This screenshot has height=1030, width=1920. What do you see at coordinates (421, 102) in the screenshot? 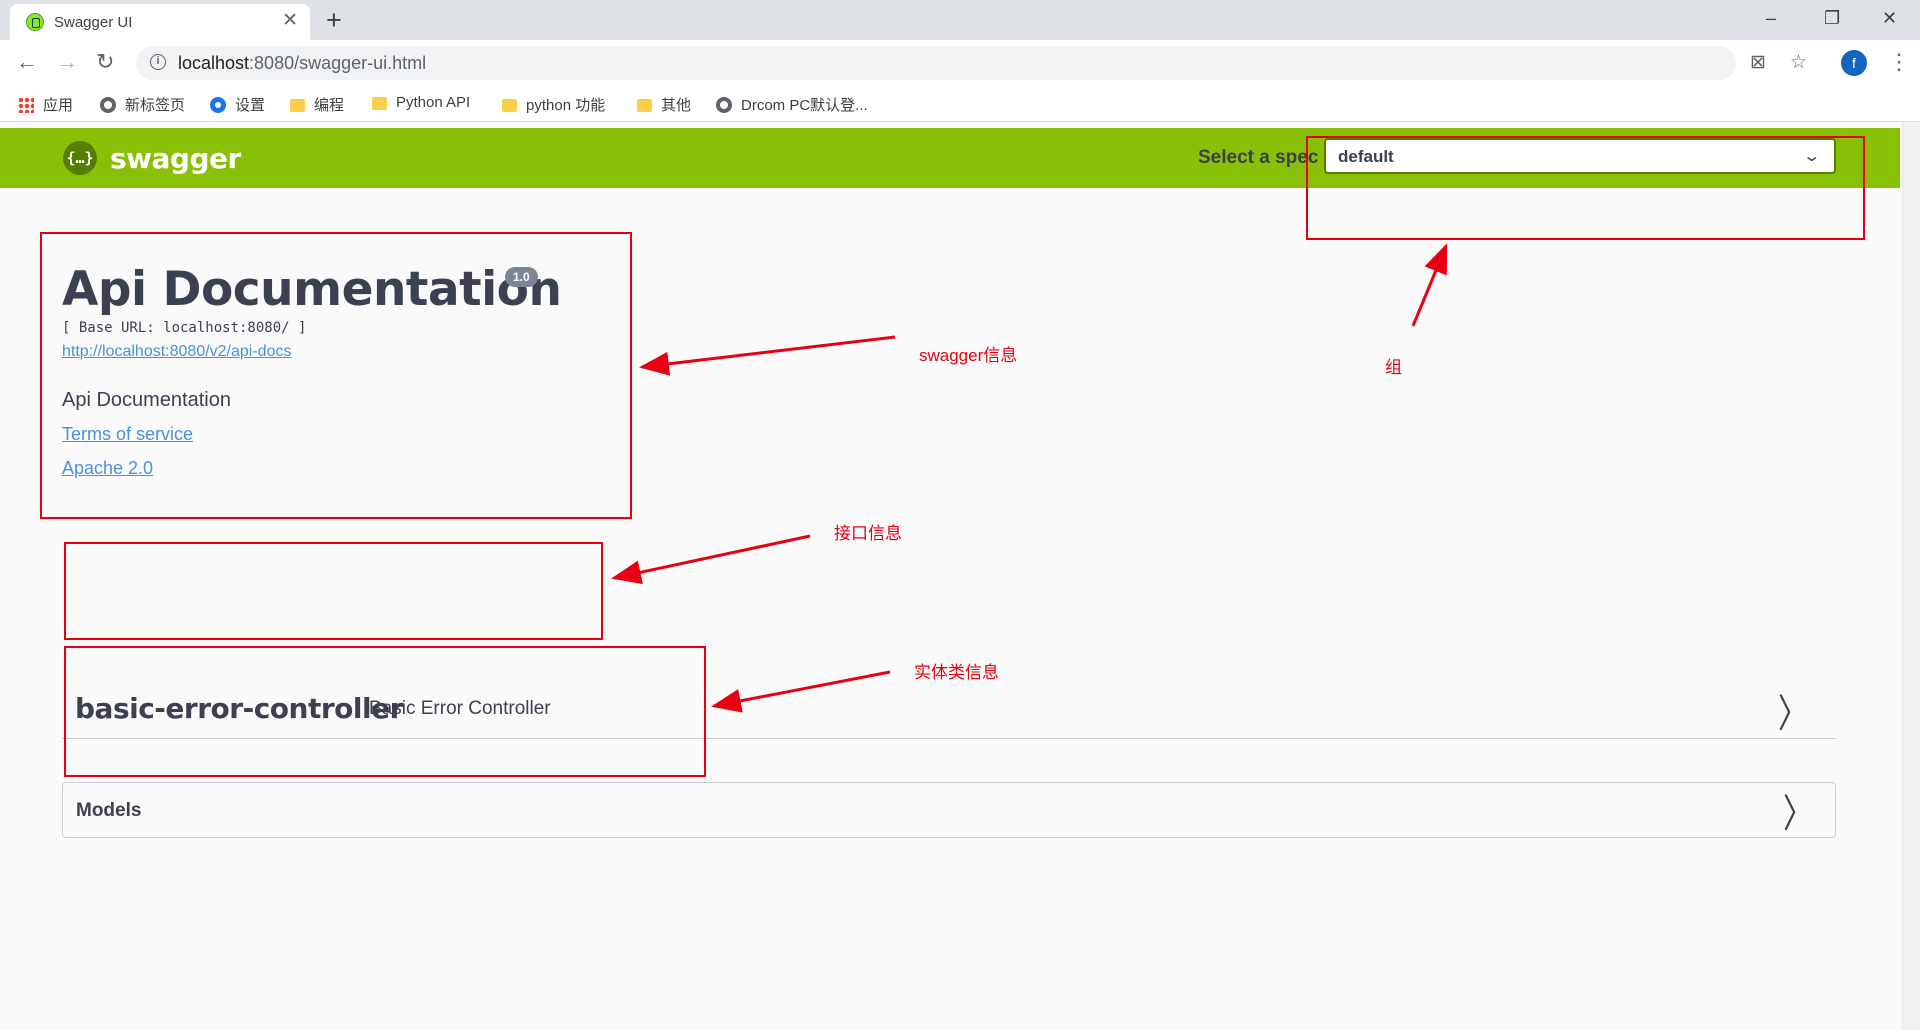
I see `bookmark-python-api: Python API` at bounding box center [421, 102].